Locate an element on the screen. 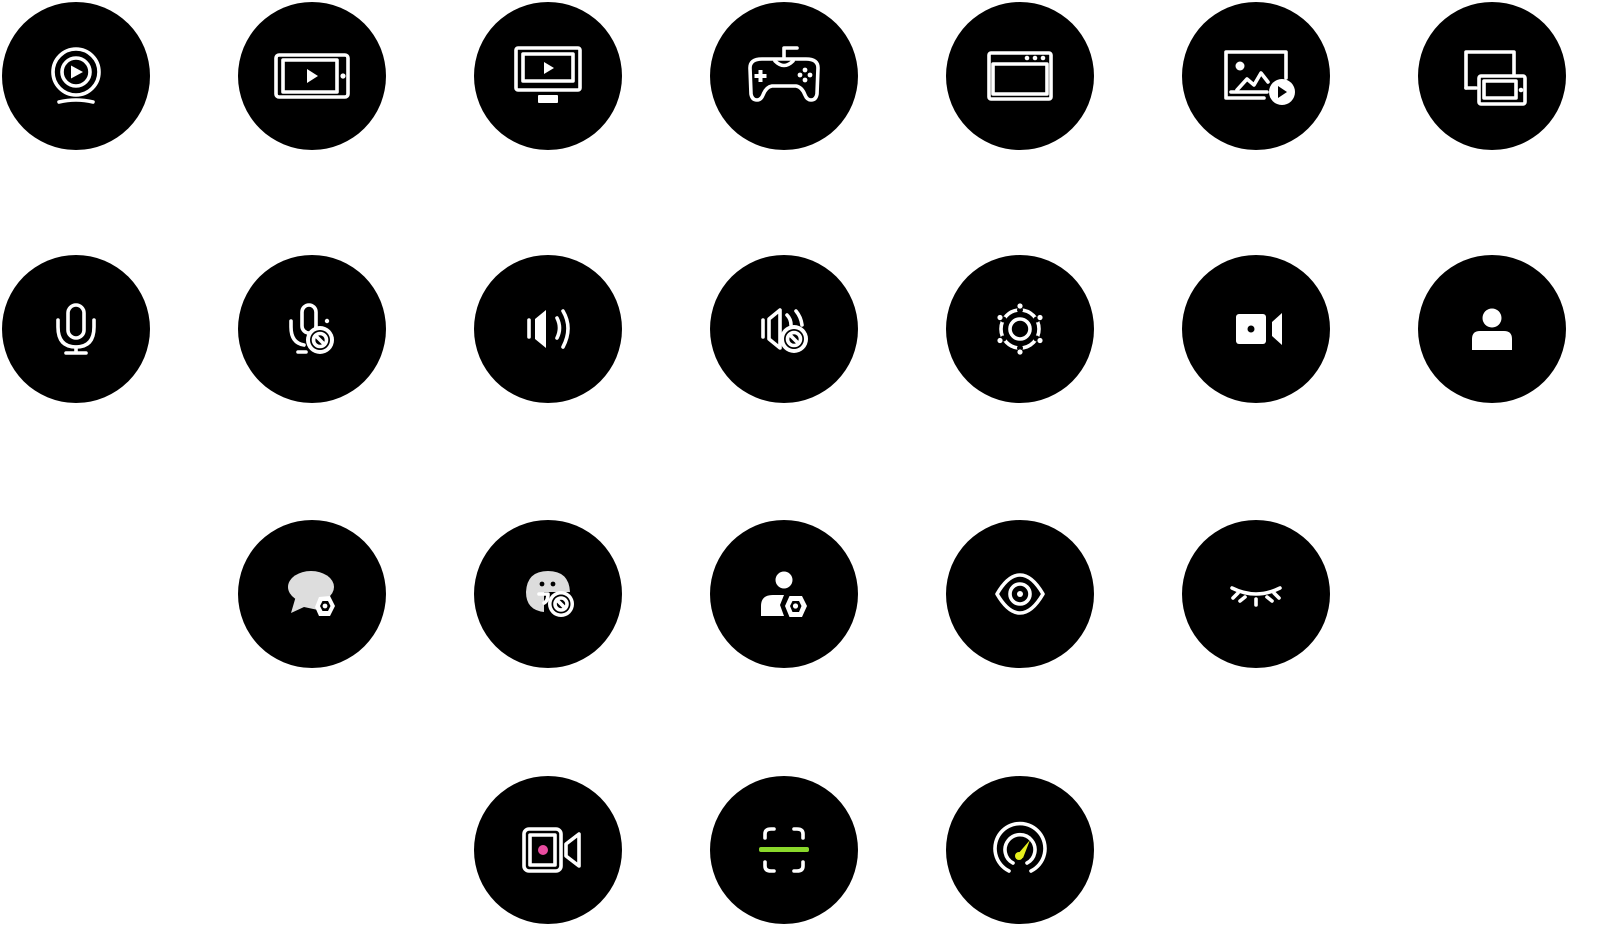 The width and height of the screenshot is (1604, 948). microphone-icon is located at coordinates (76, 329).